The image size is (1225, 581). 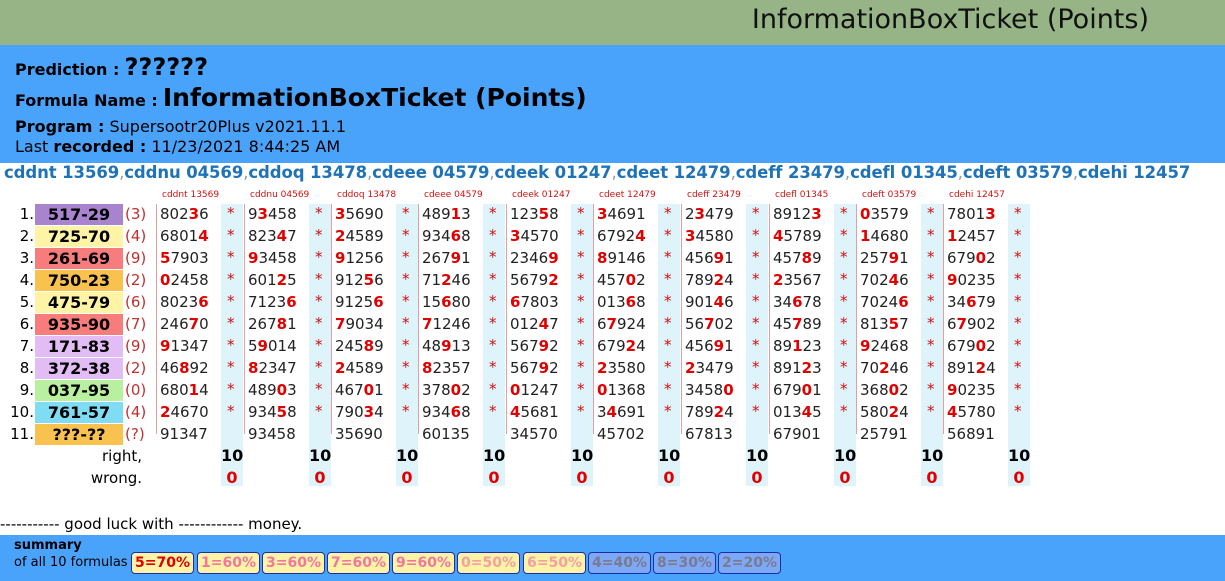 I want to click on result-cell: 37802, so click(x=446, y=390).